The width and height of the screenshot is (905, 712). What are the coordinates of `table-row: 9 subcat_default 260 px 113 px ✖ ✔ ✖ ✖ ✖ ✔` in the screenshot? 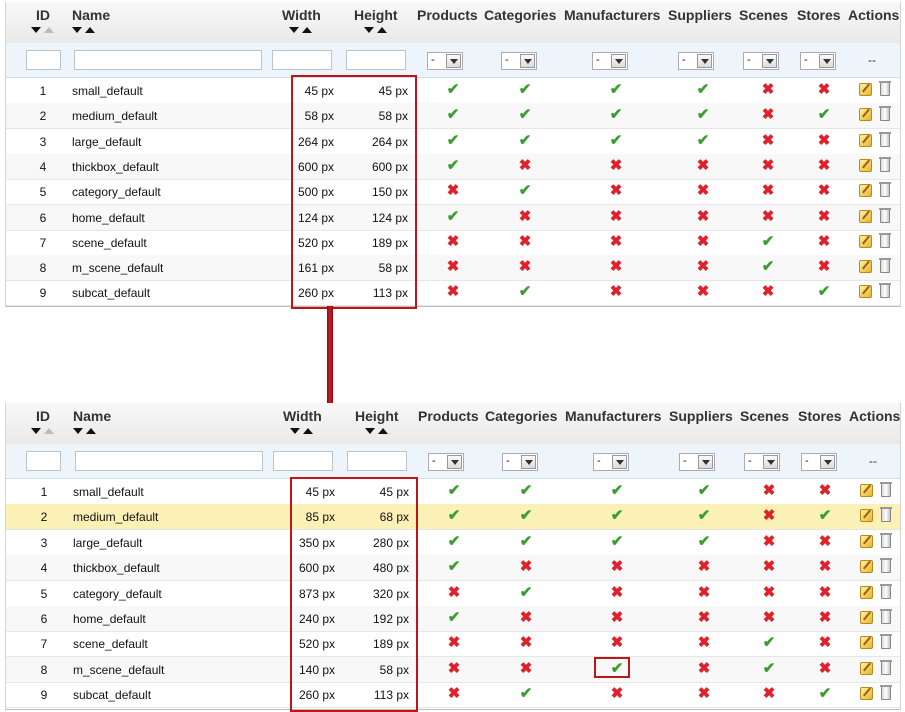 It's located at (453, 293).